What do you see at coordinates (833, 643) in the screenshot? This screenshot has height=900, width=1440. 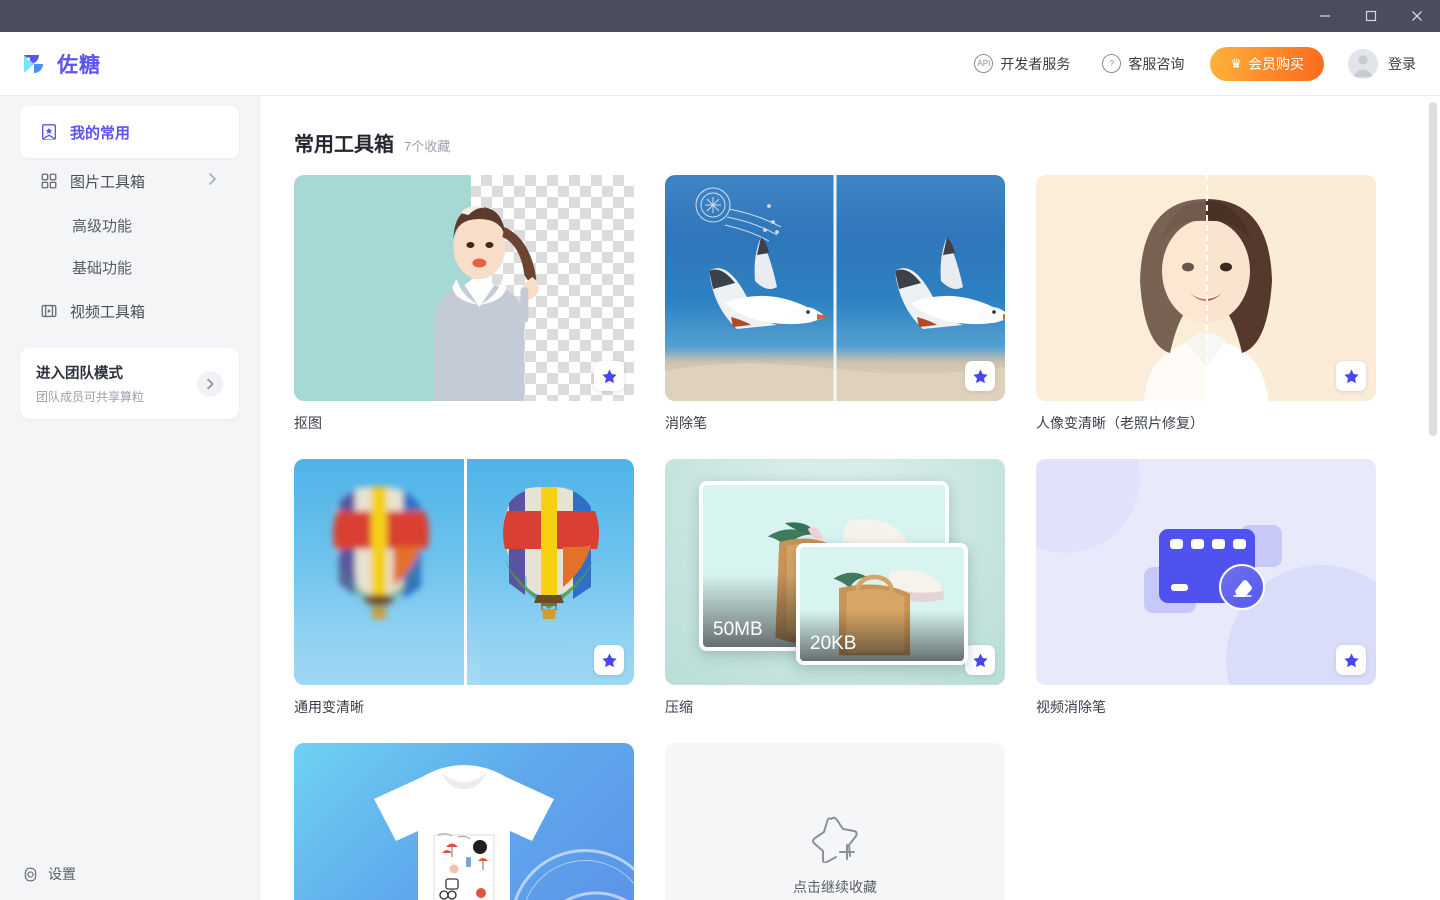 I see `compress-size-after: 20KB` at bounding box center [833, 643].